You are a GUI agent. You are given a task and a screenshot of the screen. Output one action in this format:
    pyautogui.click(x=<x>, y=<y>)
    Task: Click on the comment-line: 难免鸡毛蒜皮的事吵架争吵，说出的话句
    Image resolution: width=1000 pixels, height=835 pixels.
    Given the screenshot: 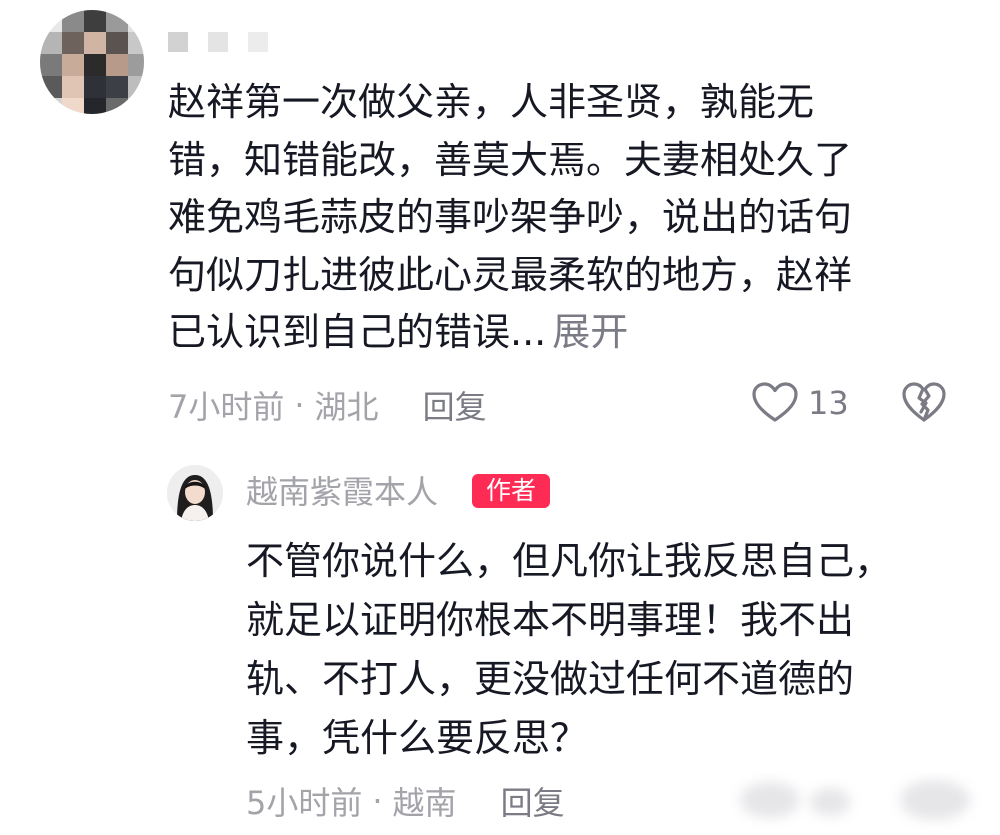 What is the action you would take?
    pyautogui.click(x=510, y=217)
    